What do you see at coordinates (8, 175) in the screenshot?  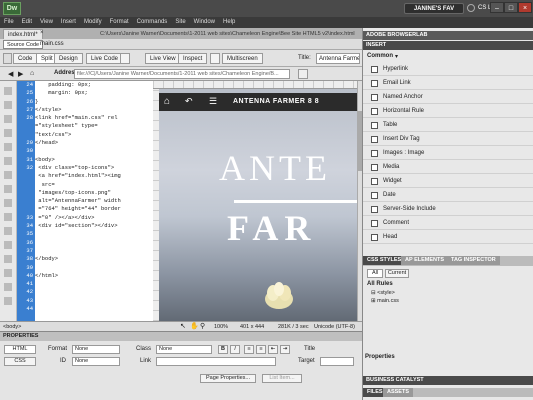 I see `syntax-error-icon` at bounding box center [8, 175].